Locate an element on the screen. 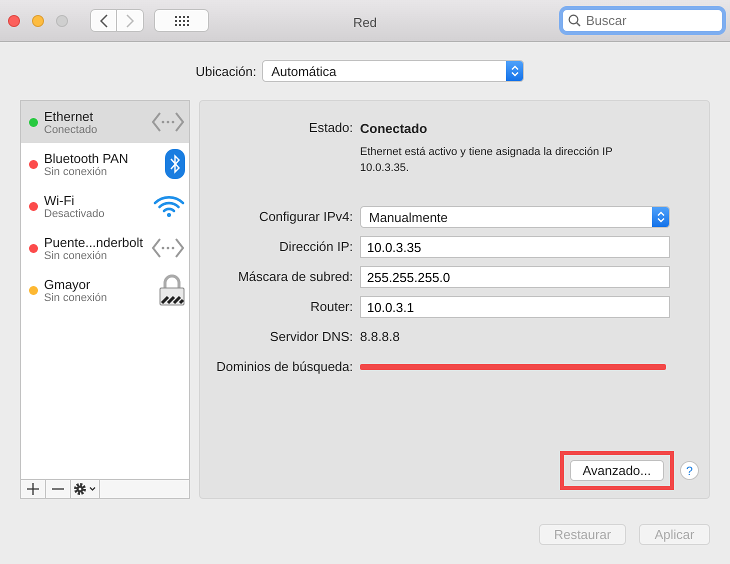  field-label: Dirección IP: is located at coordinates (315, 247).